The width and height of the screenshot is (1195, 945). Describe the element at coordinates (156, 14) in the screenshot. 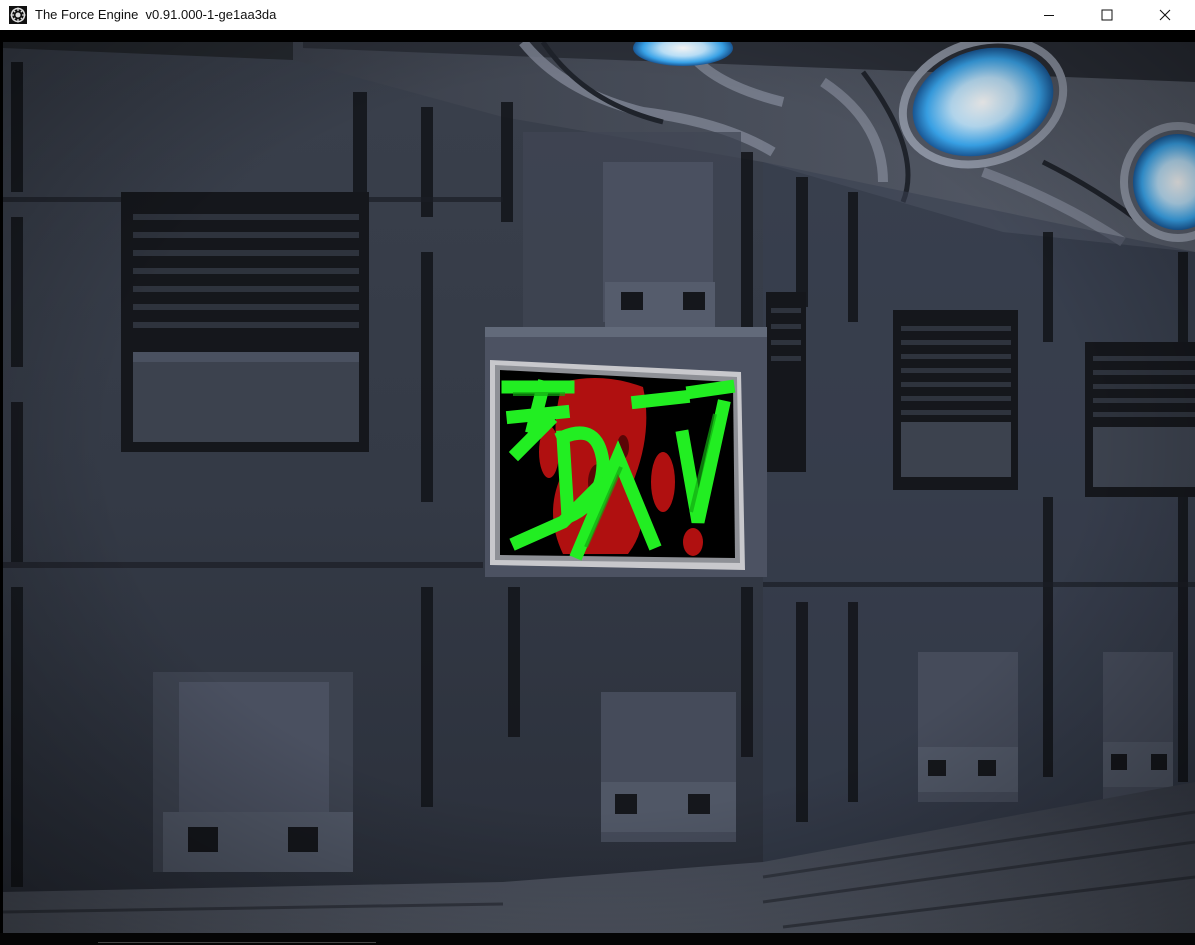

I see `window-title: The Force Engine v0.91.000-1-ge1aa3da` at that location.